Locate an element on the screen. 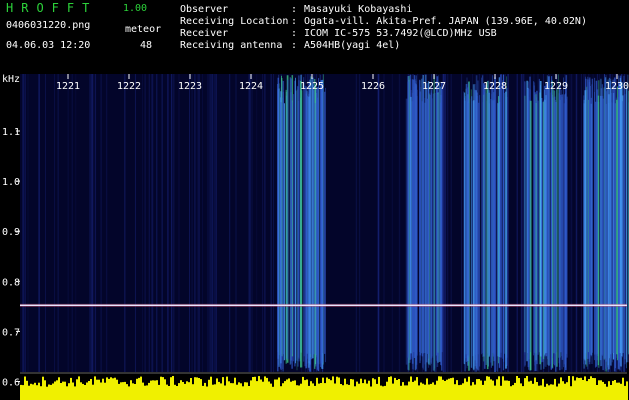 This screenshot has height=400, width=629. time-tick-label: 1230 is located at coordinates (617, 86).